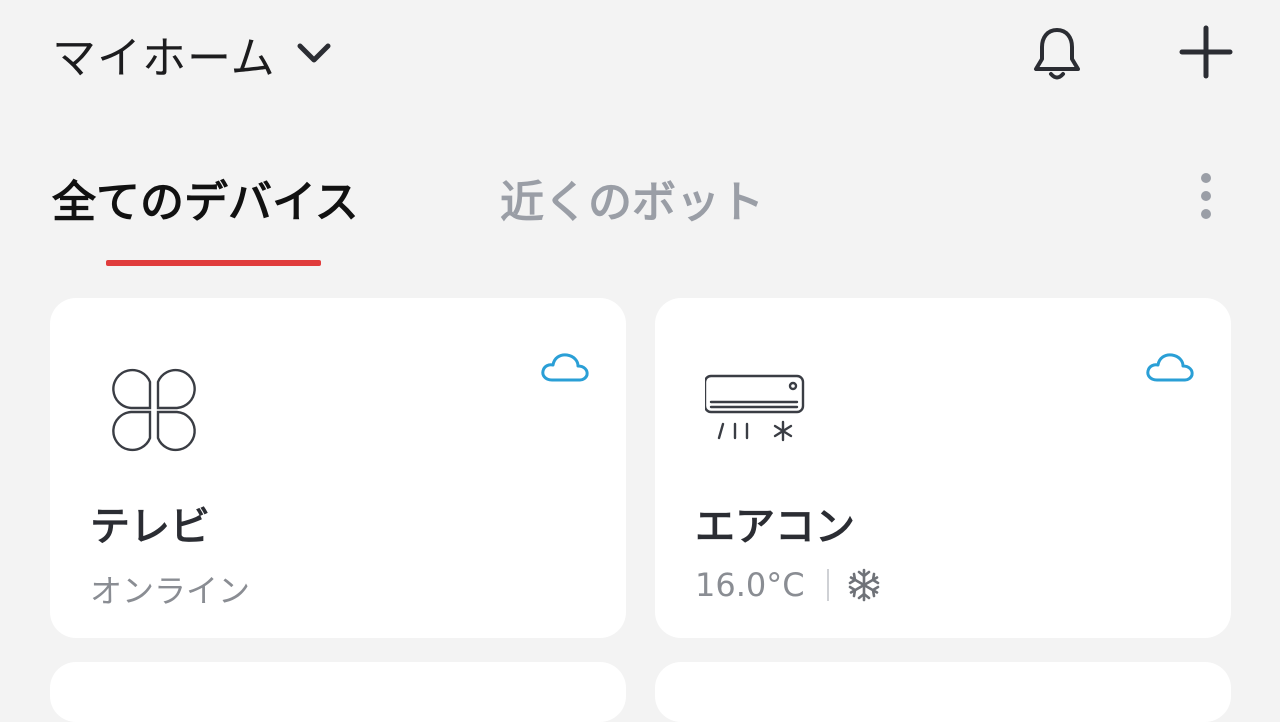 Image resolution: width=1280 pixels, height=722 pixels. Describe the element at coordinates (750, 585) in the screenshot. I see `temperature-value: 16.0°C` at that location.